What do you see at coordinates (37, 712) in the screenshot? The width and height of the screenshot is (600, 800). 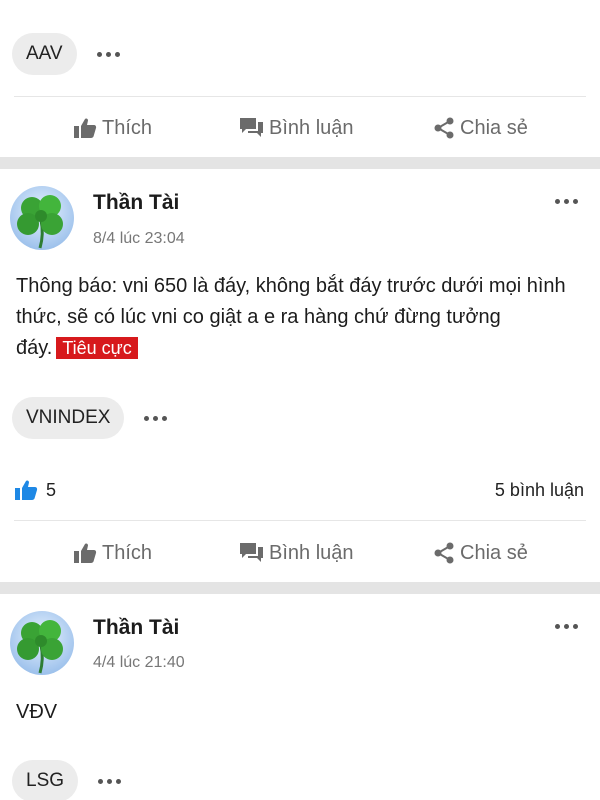 I see `post-text: VĐV` at bounding box center [37, 712].